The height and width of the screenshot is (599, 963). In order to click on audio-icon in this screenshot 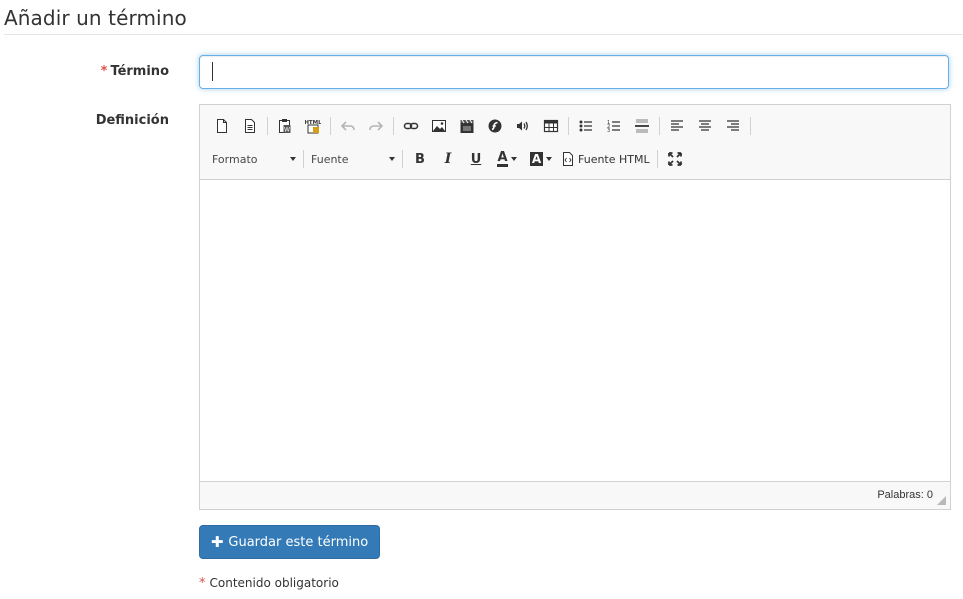, I will do `click(523, 126)`.